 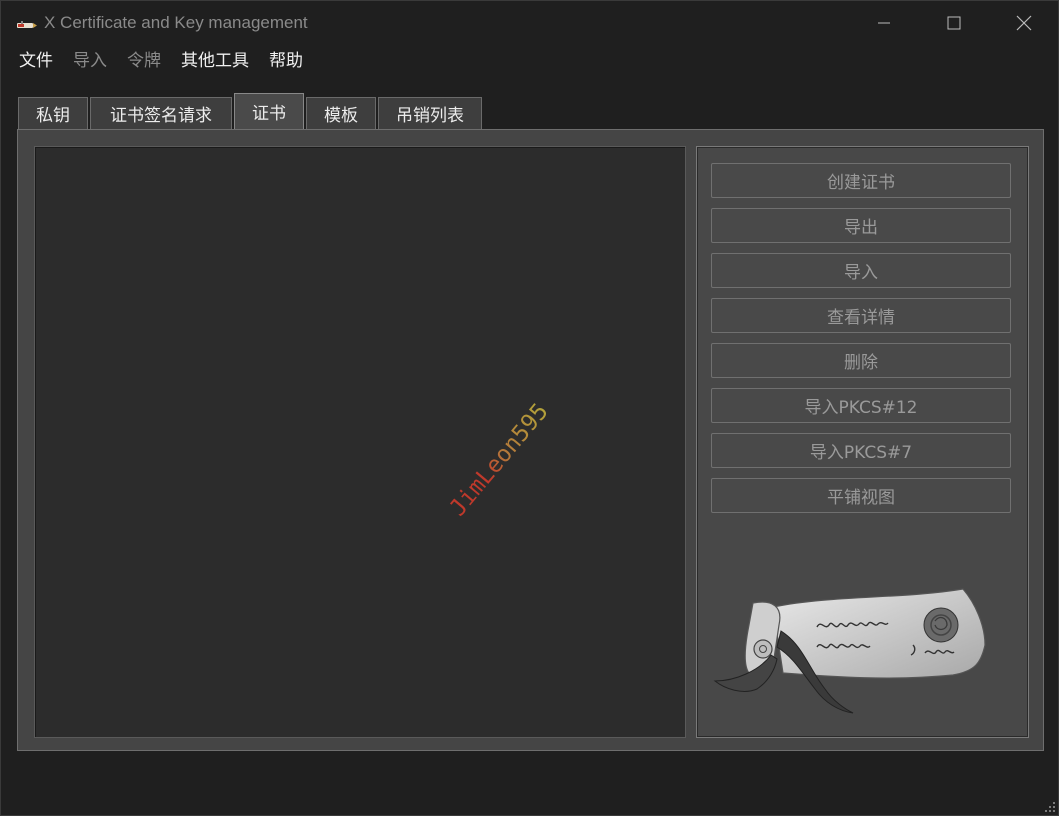 I want to click on tab-bar: 私钥 证书签名请求 证书 模板 吊销列表, so click(x=251, y=111).